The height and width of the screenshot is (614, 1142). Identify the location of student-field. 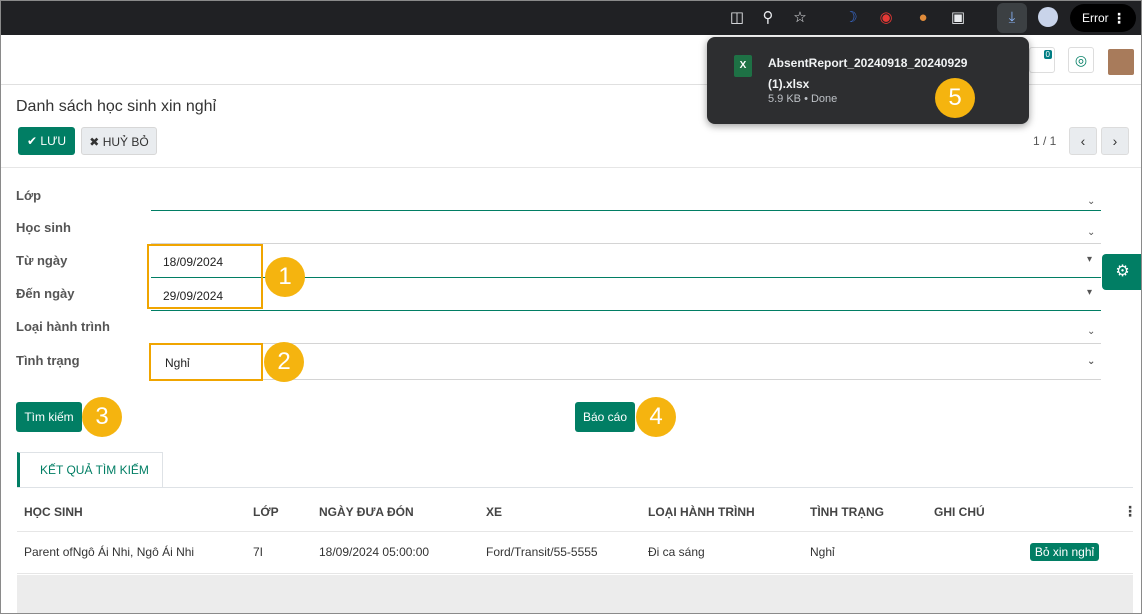
(626, 243).